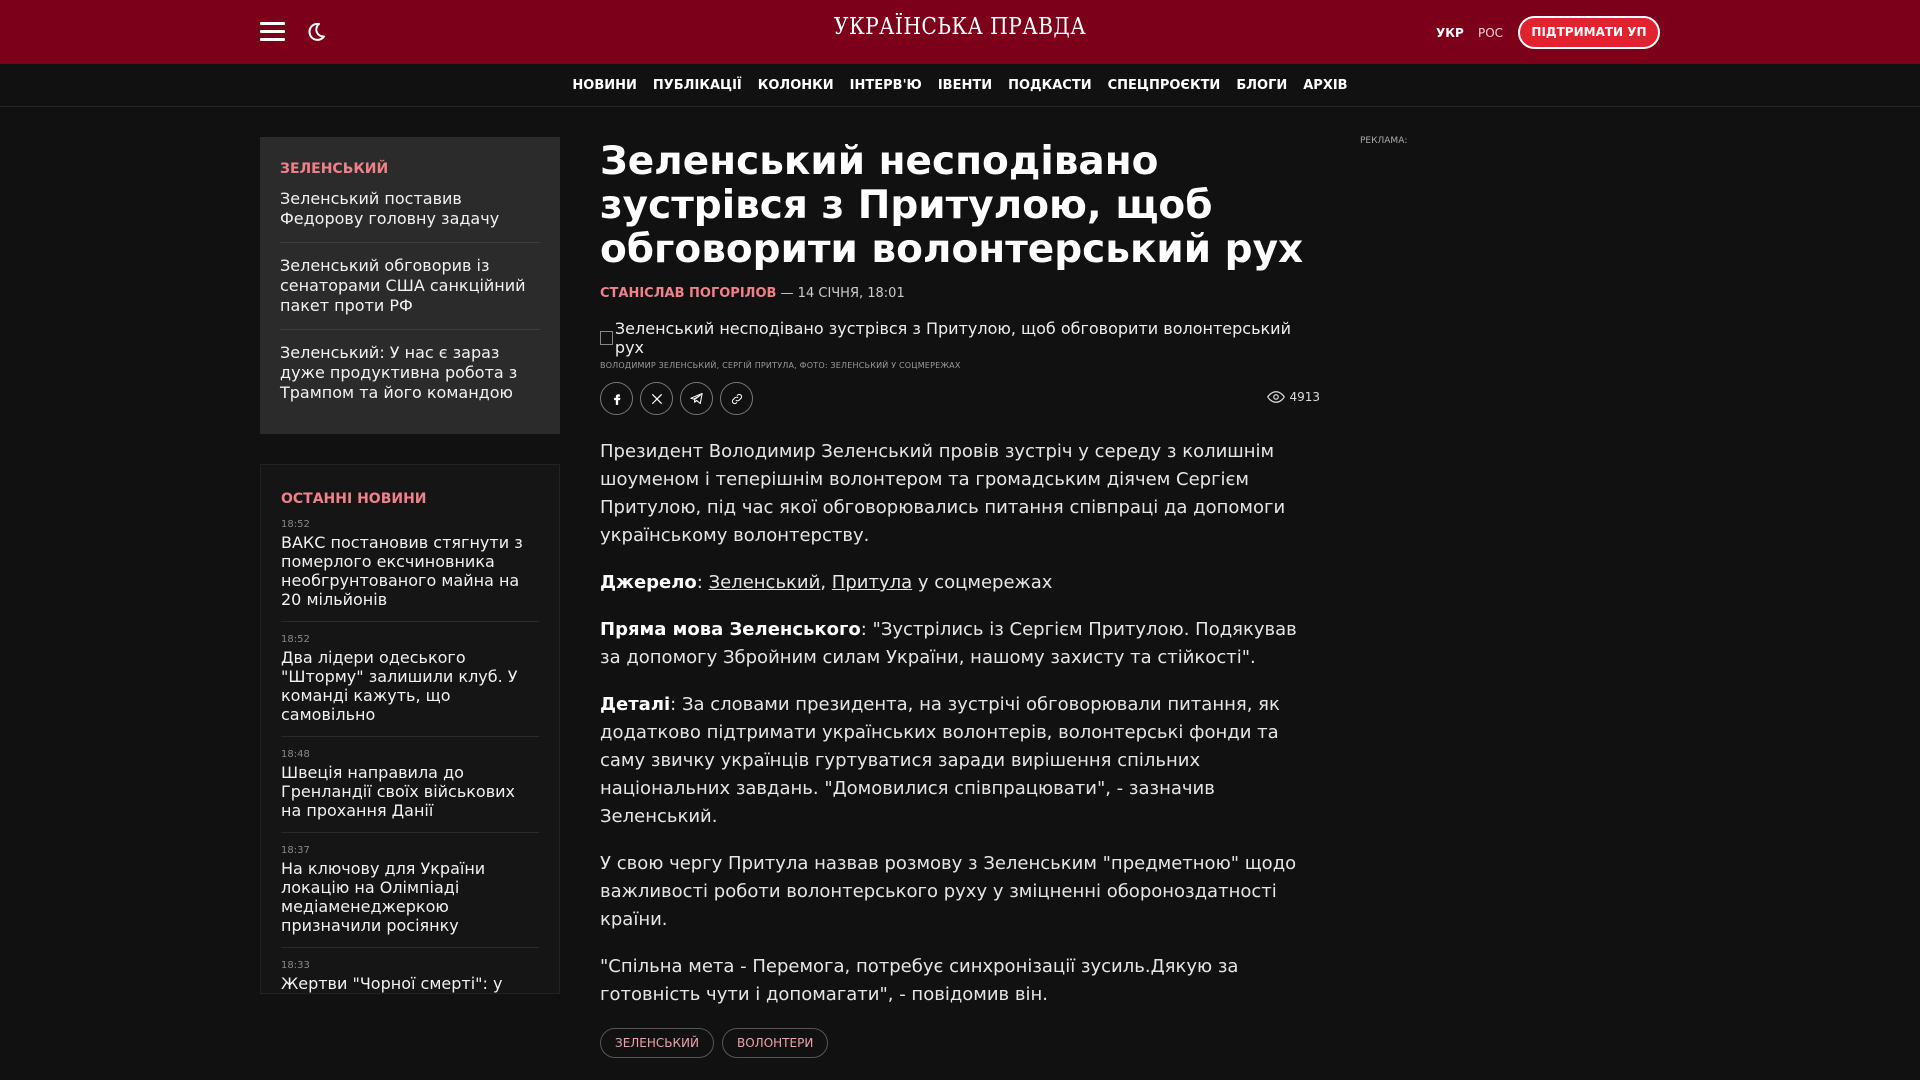 This screenshot has height=1080, width=1920. Describe the element at coordinates (982, 582) in the screenshot. I see `source-tail: у соцмережах` at that location.